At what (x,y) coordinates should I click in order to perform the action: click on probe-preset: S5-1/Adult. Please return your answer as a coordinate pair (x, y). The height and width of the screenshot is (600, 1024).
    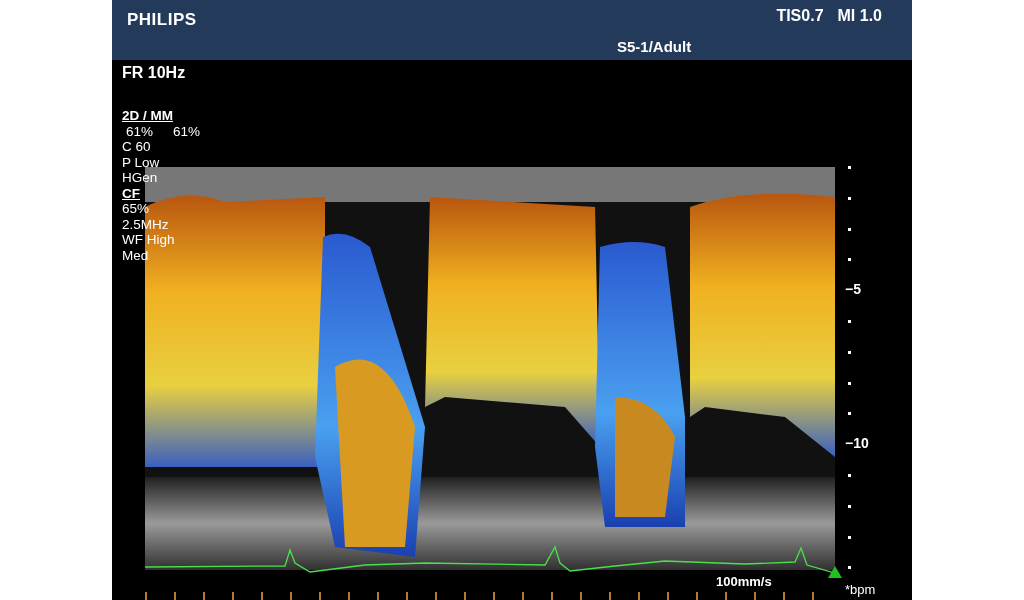
    Looking at the image, I should click on (654, 47).